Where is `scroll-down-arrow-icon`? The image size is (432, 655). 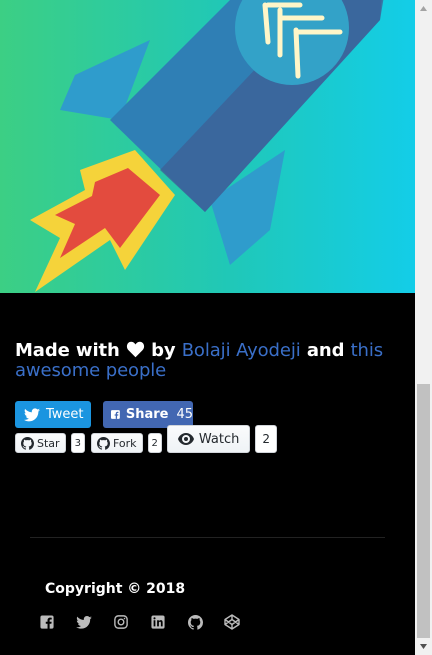 scroll-down-arrow-icon is located at coordinates (423, 646).